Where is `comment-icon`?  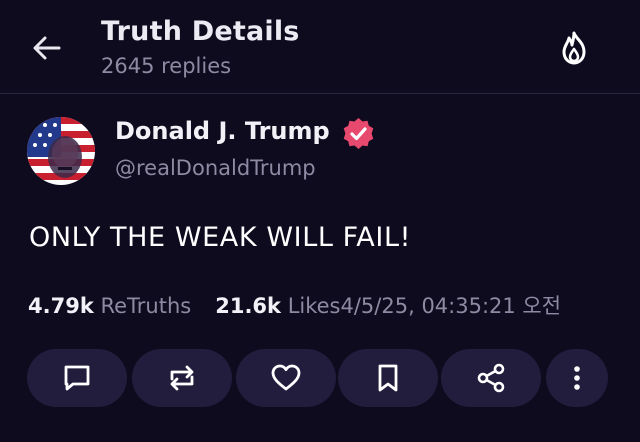
comment-icon is located at coordinates (77, 378).